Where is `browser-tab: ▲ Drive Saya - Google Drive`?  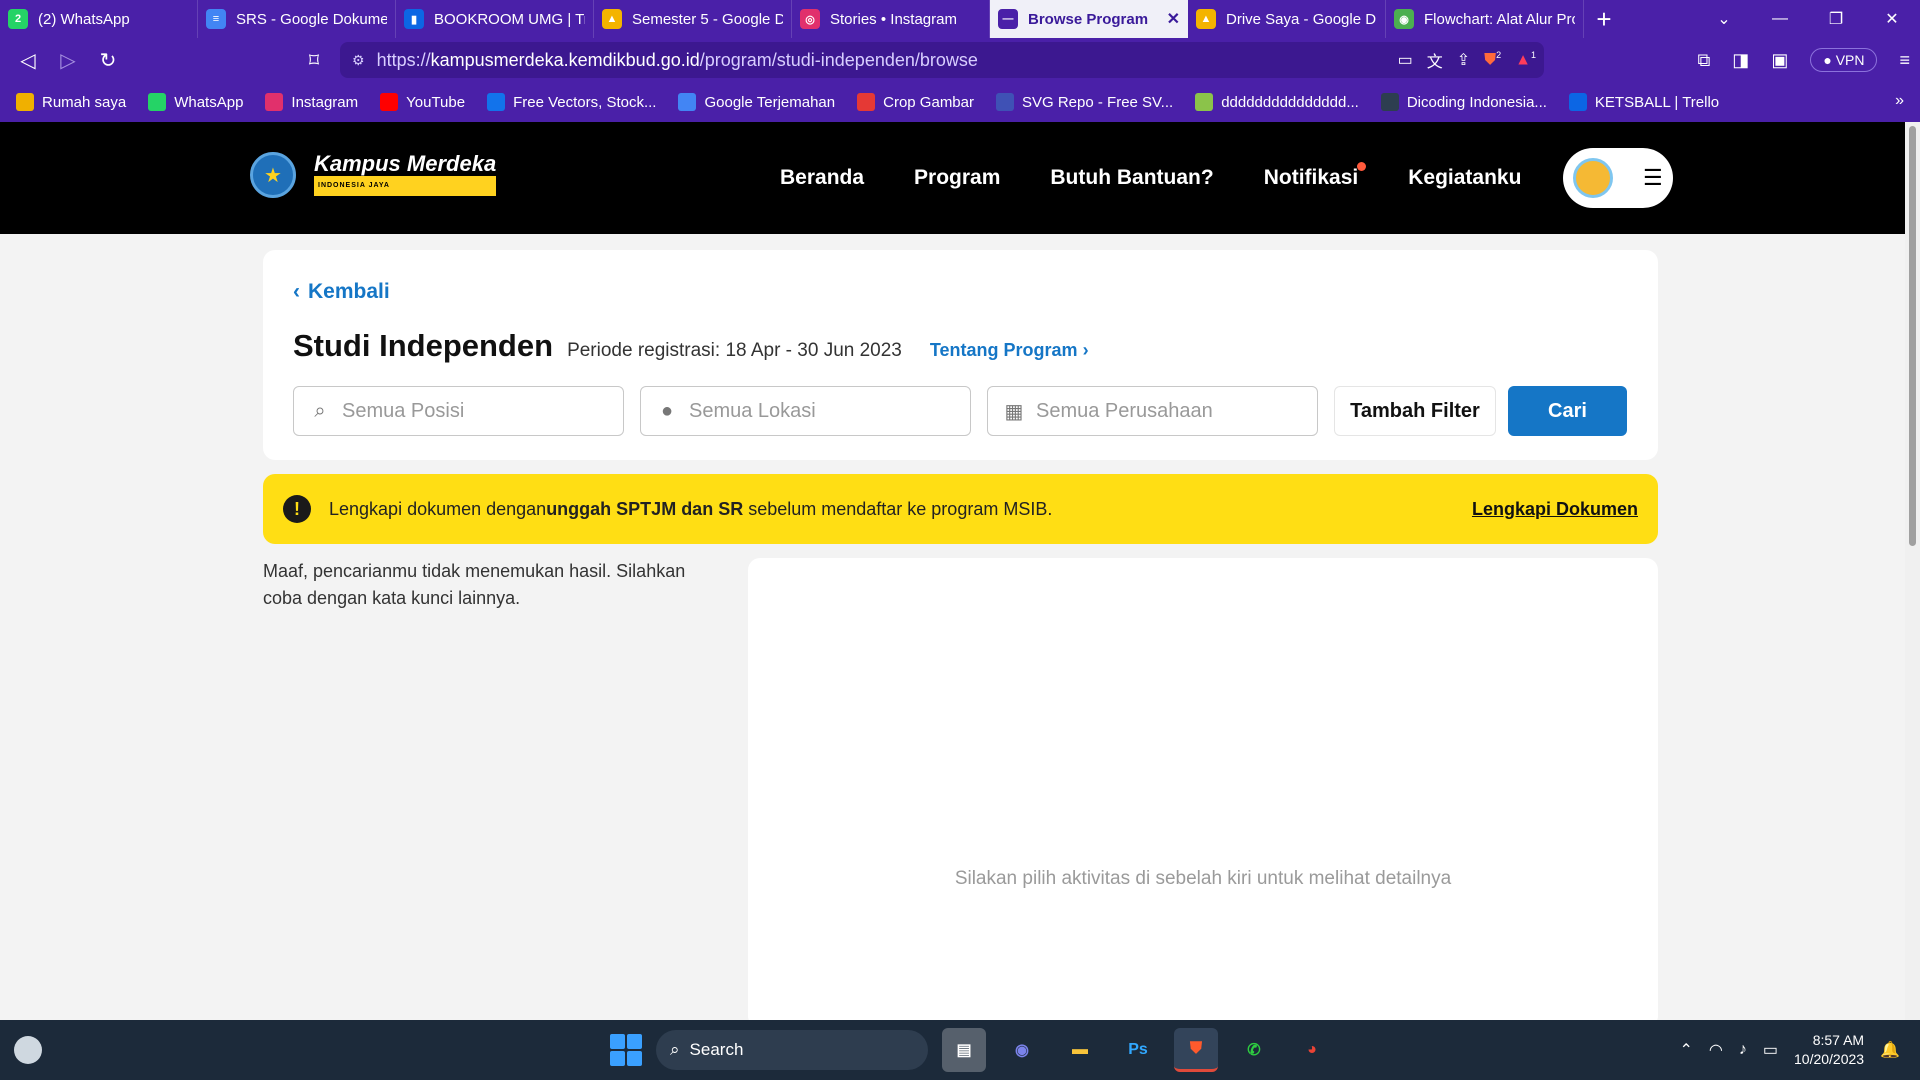
browser-tab: ▲ Drive Saya - Google Drive is located at coordinates (1287, 19).